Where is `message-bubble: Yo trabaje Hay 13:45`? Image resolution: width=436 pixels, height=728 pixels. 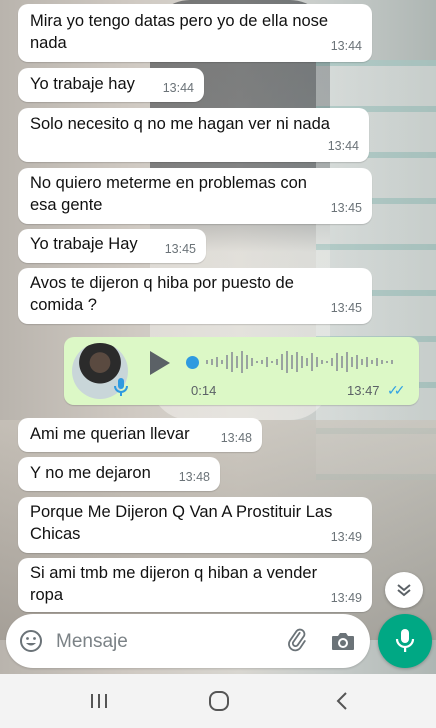 message-bubble: Yo trabaje Hay 13:45 is located at coordinates (112, 246).